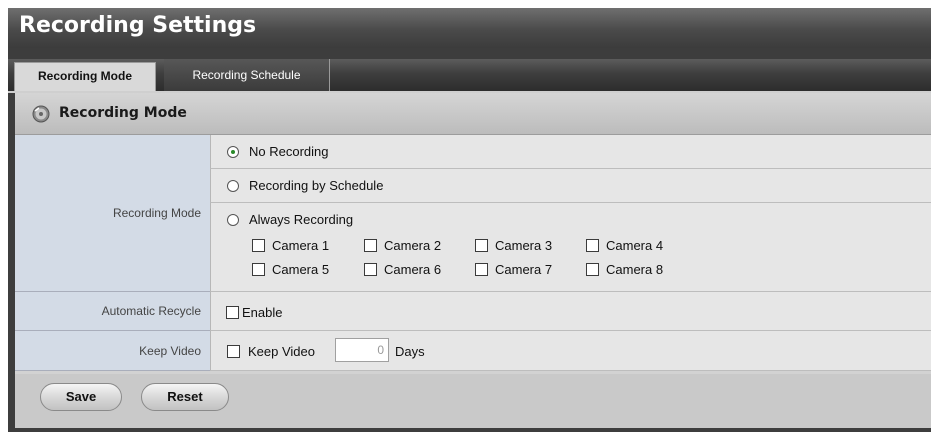  Describe the element at coordinates (112, 213) in the screenshot. I see `recording-mode-label: Recording Mode` at that location.